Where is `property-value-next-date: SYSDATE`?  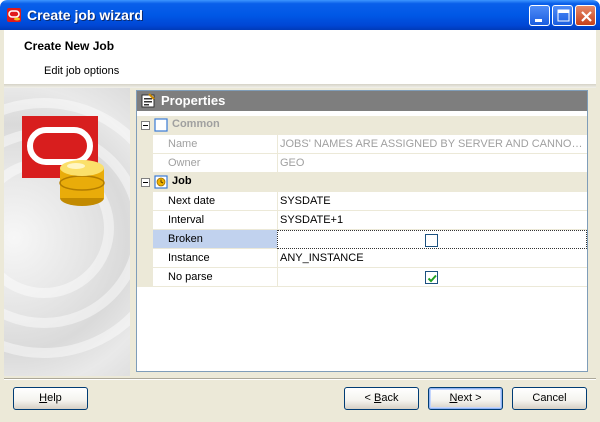
property-value-next-date: SYSDATE is located at coordinates (432, 201).